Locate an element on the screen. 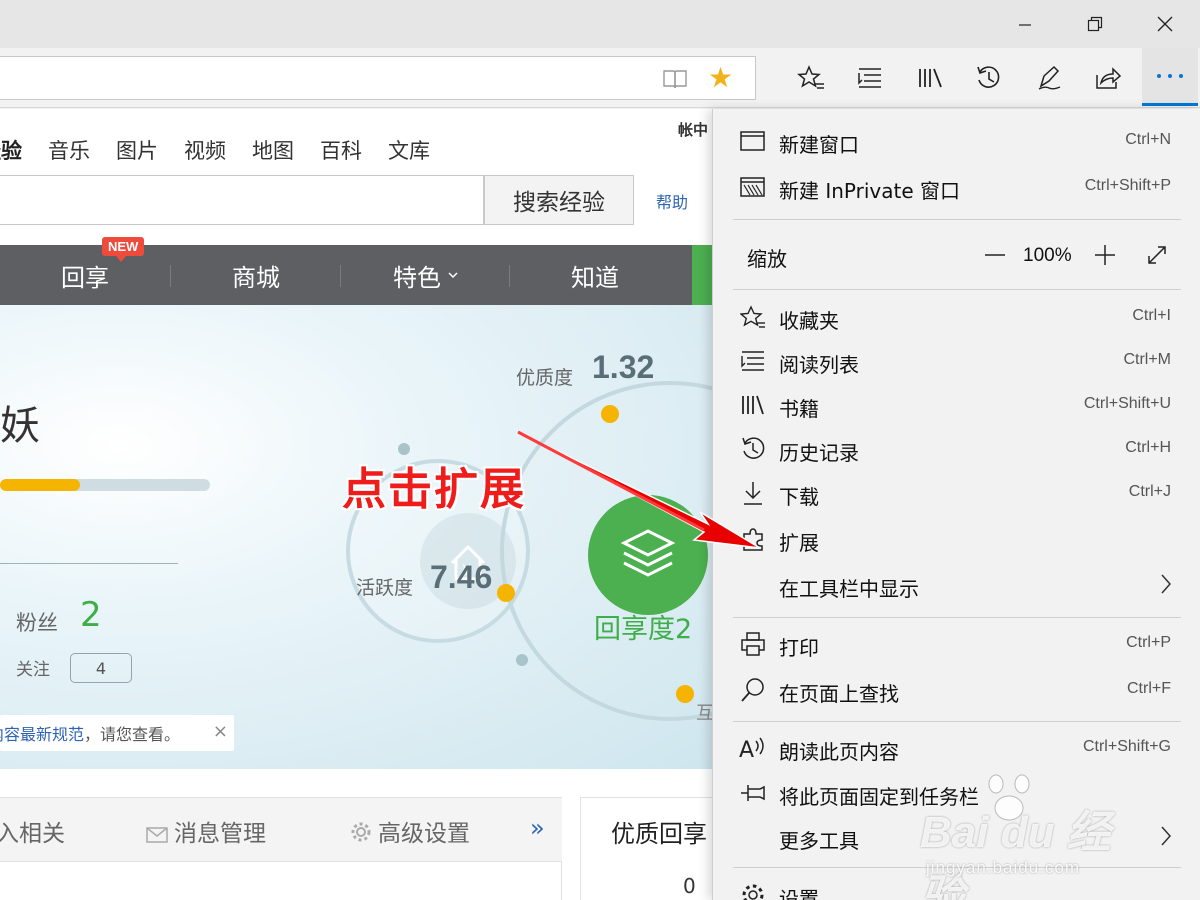  follow-count: 4 is located at coordinates (101, 668).